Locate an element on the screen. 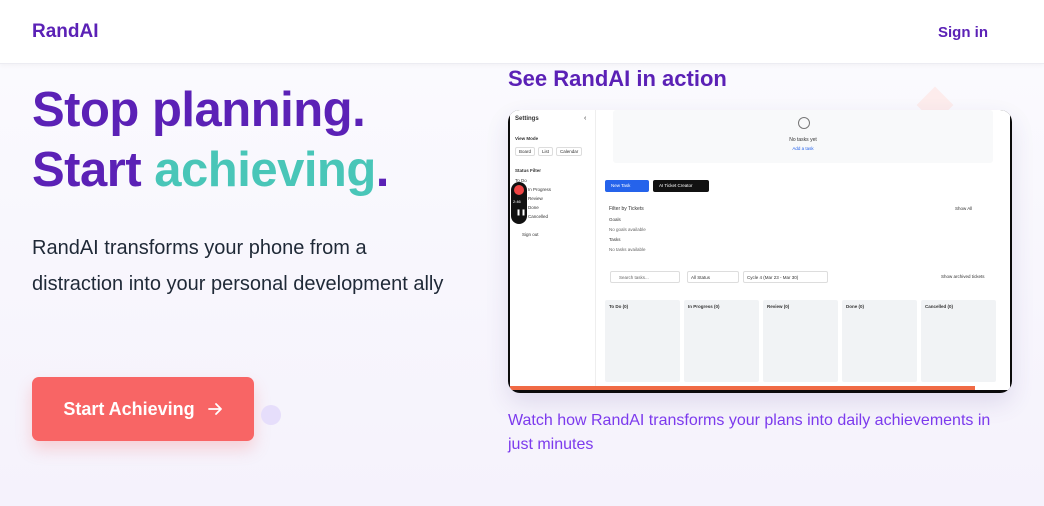  stop-record-icon is located at coordinates (519, 190).